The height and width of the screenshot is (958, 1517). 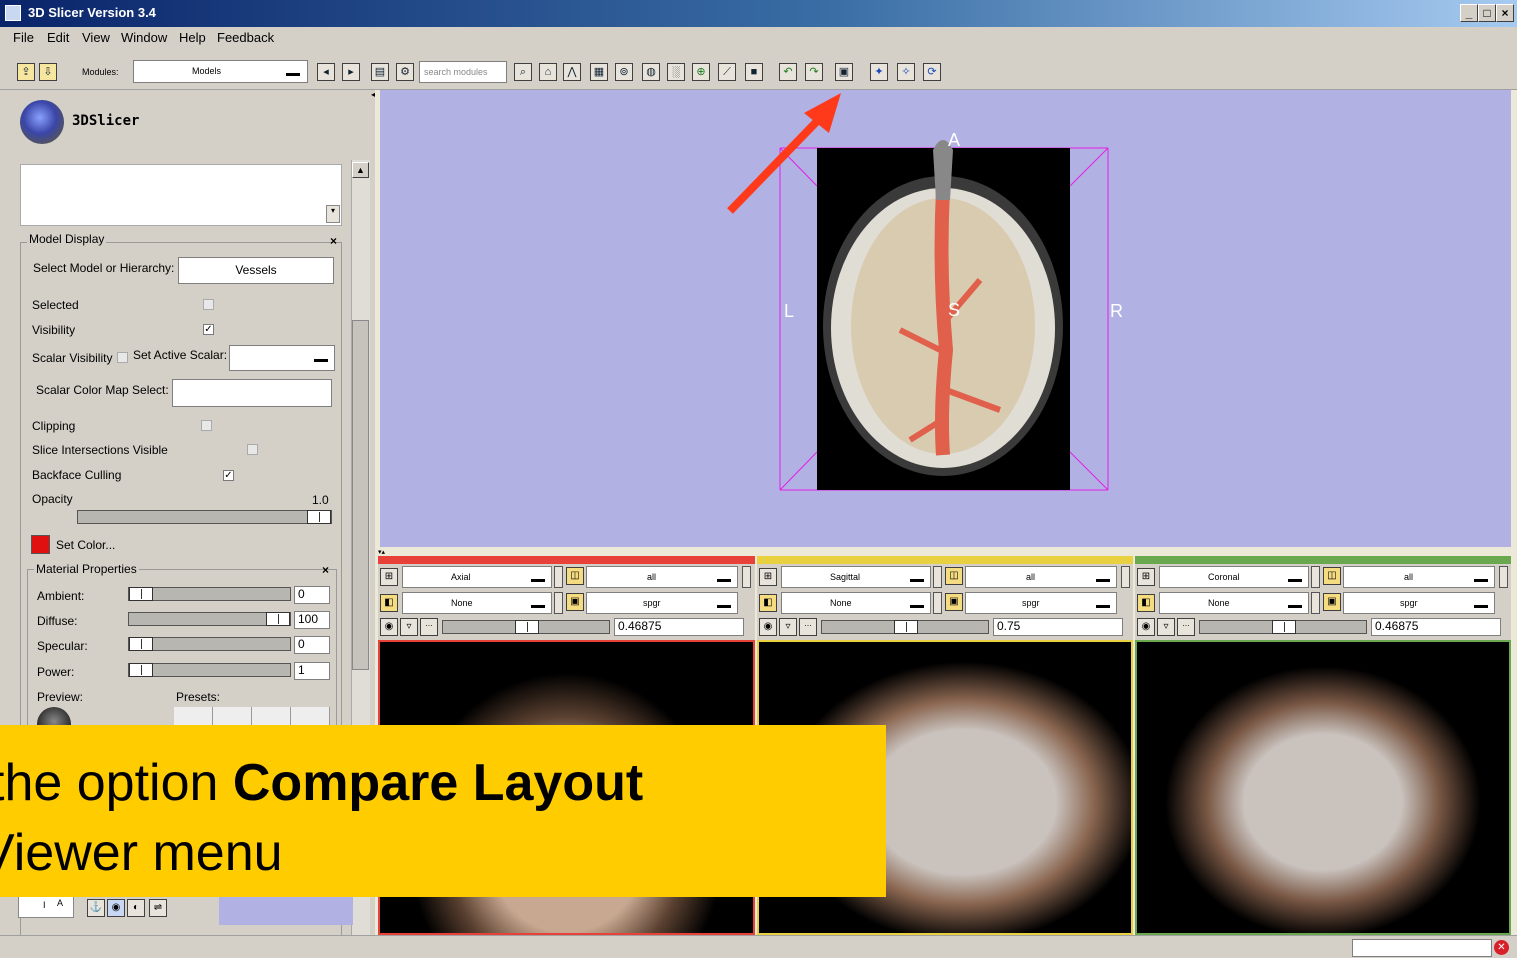 What do you see at coordinates (676, 72) in the screenshot?
I see `colors-icon: ░` at bounding box center [676, 72].